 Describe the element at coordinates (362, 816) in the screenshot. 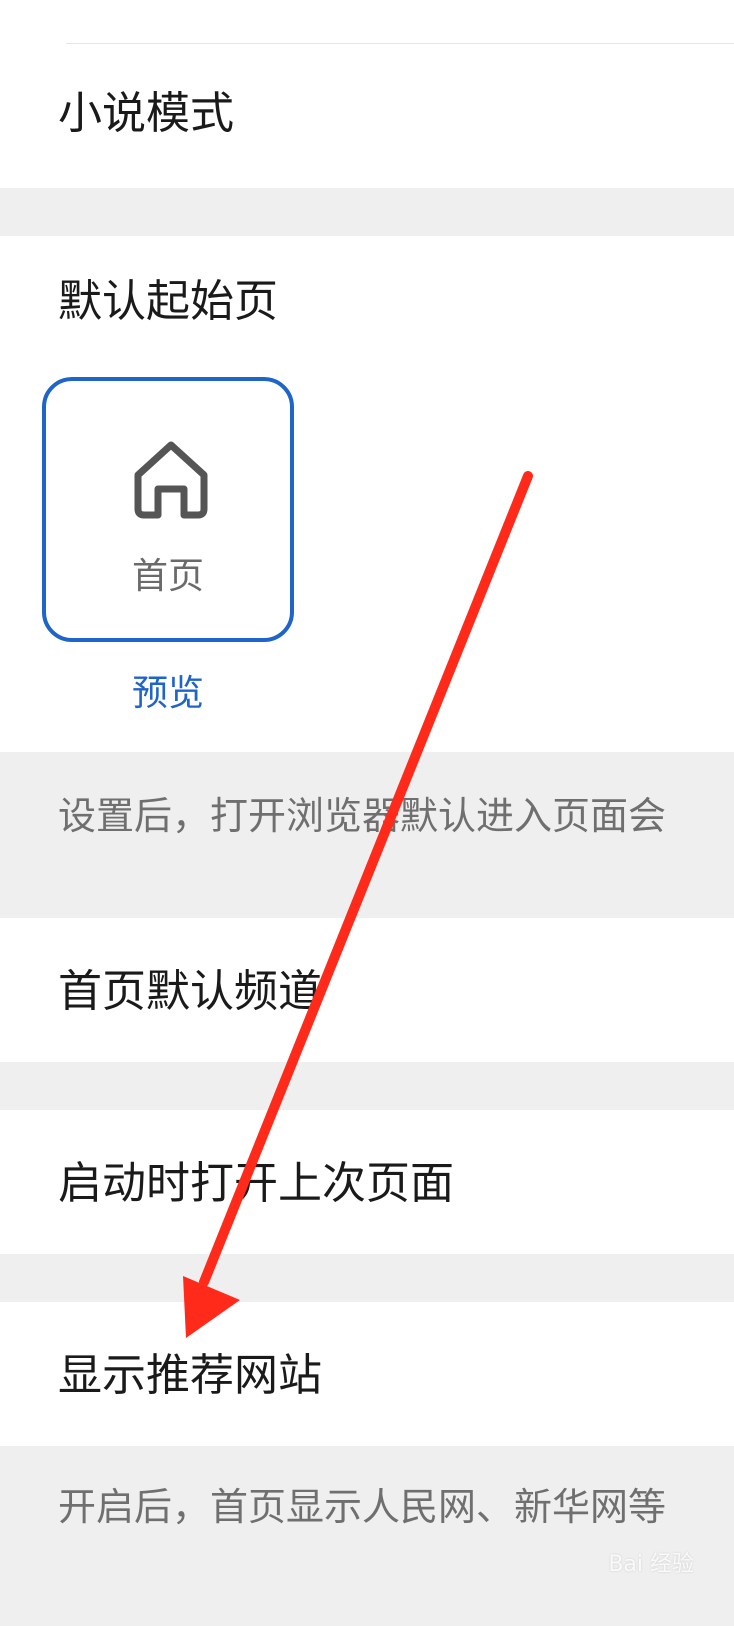

I see `start-page-hint: 设置后，打开浏览器默认进入页面会` at that location.